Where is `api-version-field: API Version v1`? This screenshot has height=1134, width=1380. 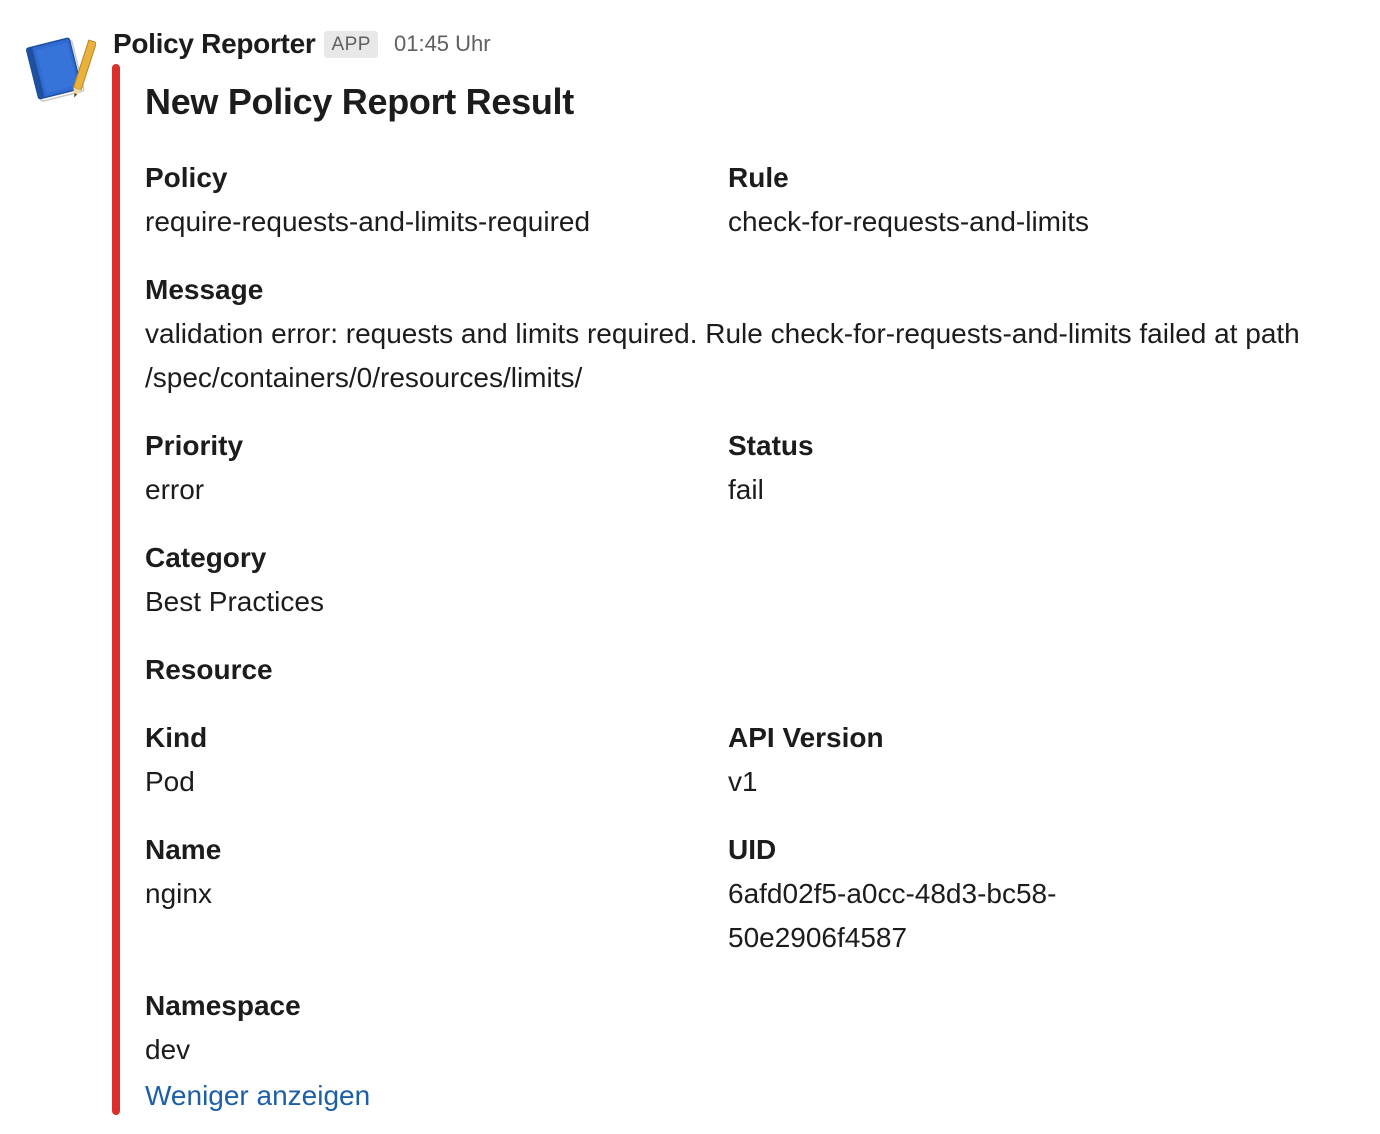
api-version-field: API Version v1 is located at coordinates (1008, 760).